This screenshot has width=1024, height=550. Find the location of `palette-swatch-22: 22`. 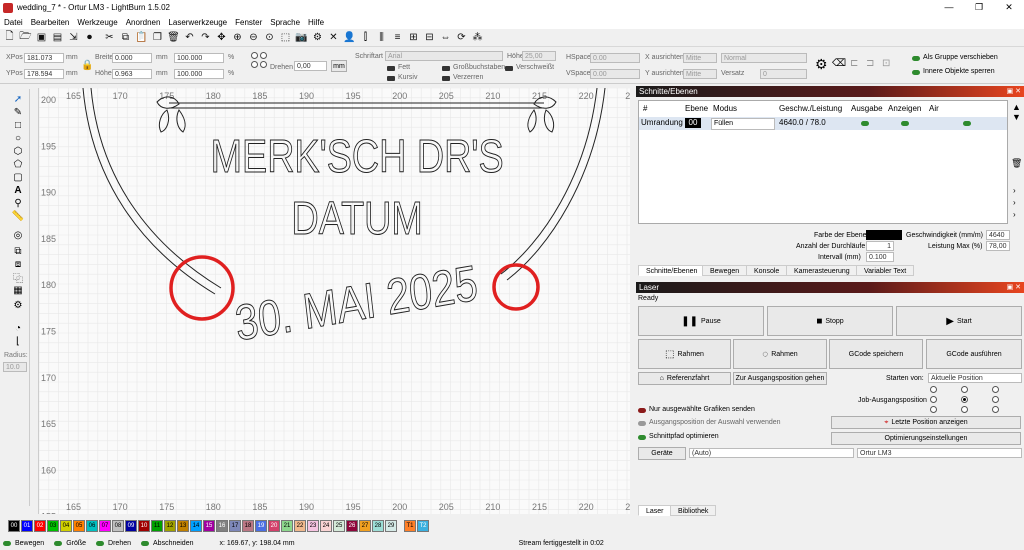

palette-swatch-22: 22 is located at coordinates (300, 526).